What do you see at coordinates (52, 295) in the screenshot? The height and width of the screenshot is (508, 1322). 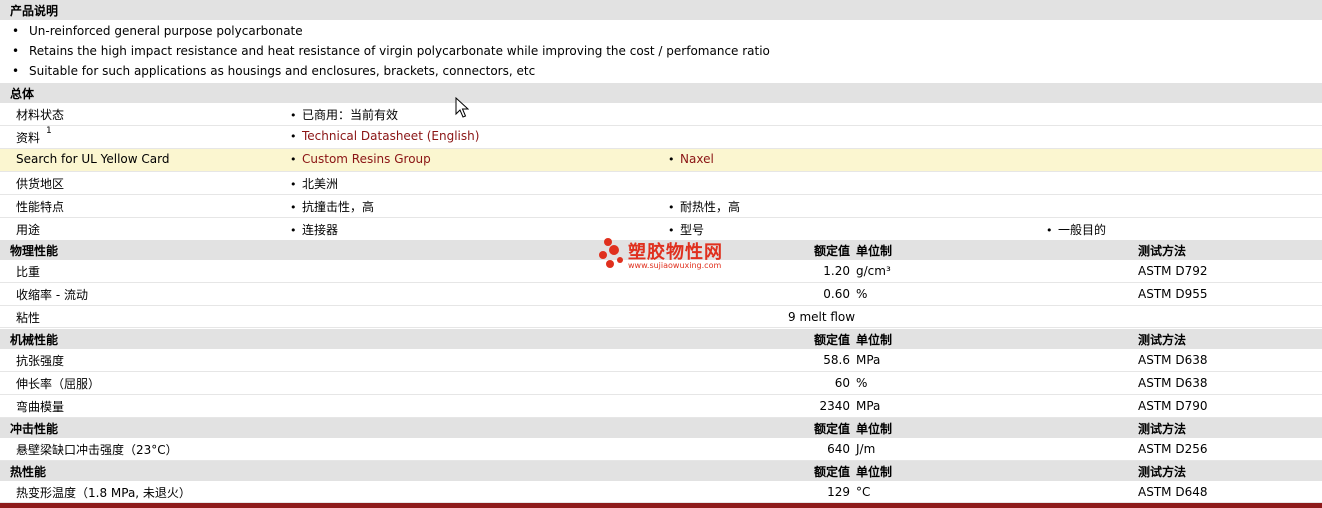 I see `property-label: 收缩率 - 流动` at bounding box center [52, 295].